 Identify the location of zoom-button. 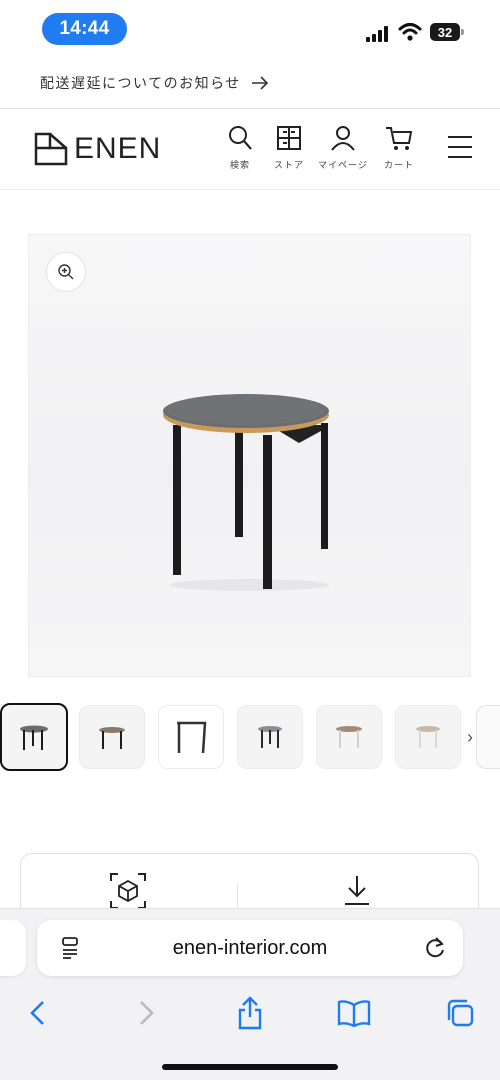
(66, 272).